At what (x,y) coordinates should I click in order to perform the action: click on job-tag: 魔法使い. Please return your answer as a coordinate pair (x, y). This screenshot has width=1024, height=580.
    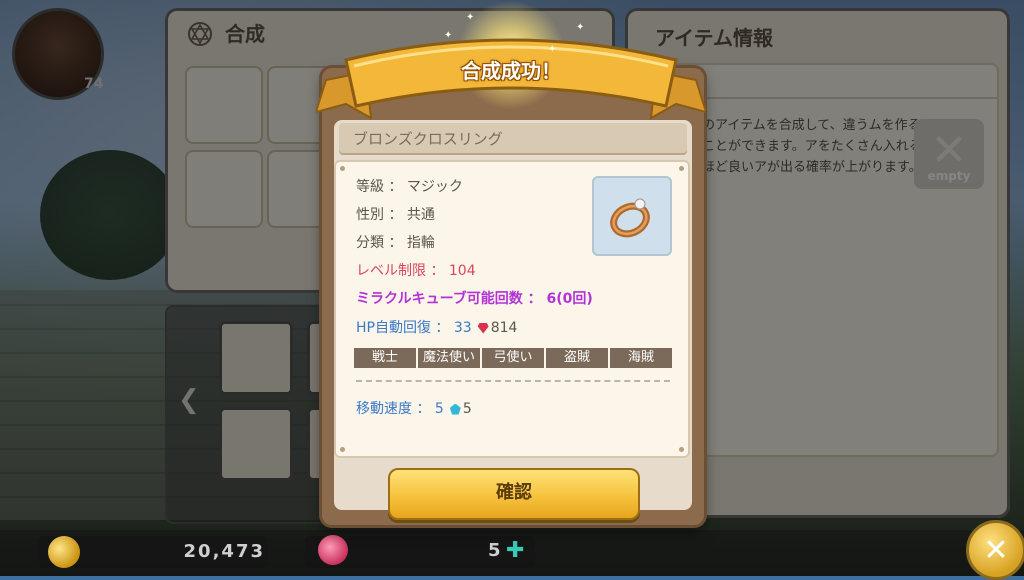
    Looking at the image, I should click on (449, 358).